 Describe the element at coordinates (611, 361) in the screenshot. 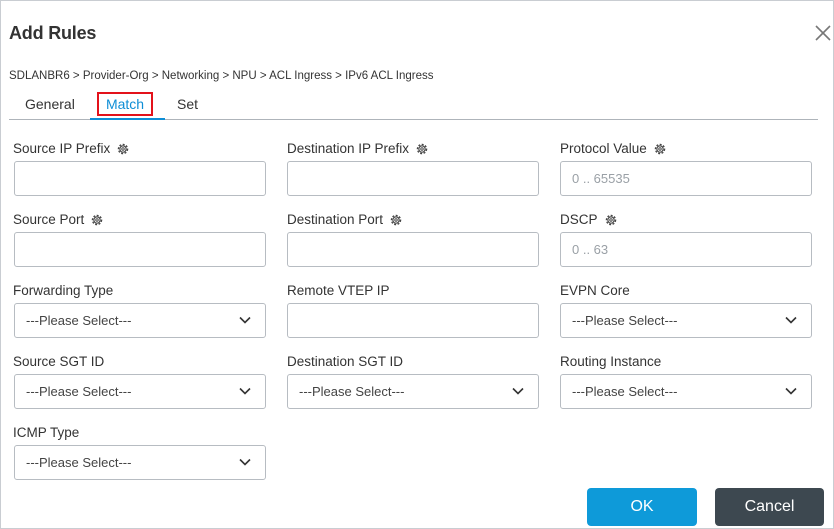

I see `routing-instance-label: Routing Instance` at that location.